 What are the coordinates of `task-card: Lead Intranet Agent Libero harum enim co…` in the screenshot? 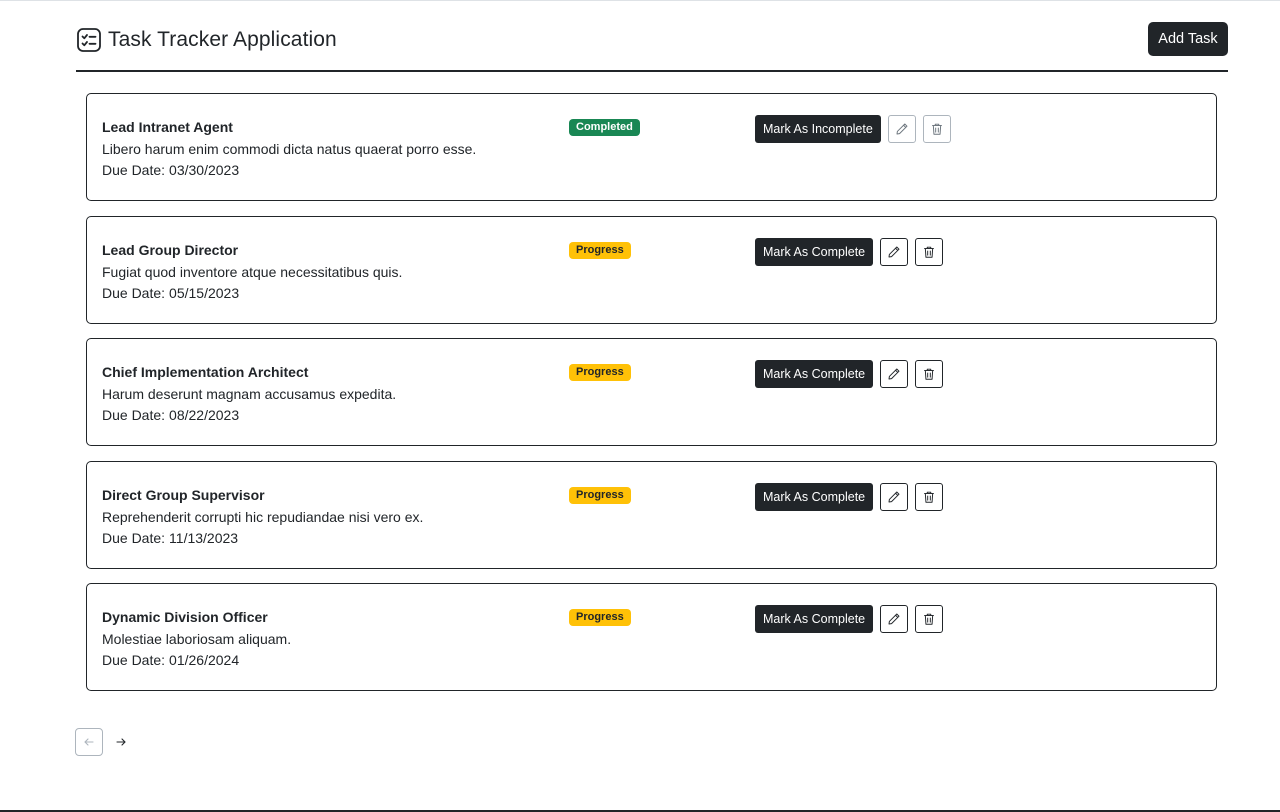 It's located at (651, 147).